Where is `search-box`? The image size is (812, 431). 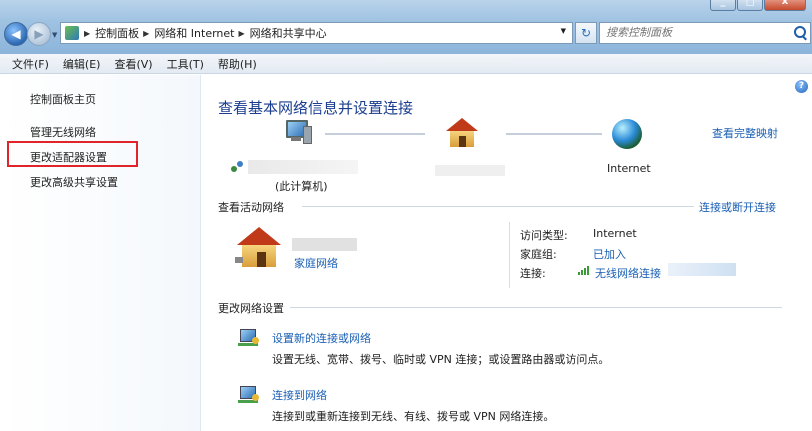 search-box is located at coordinates (705, 33).